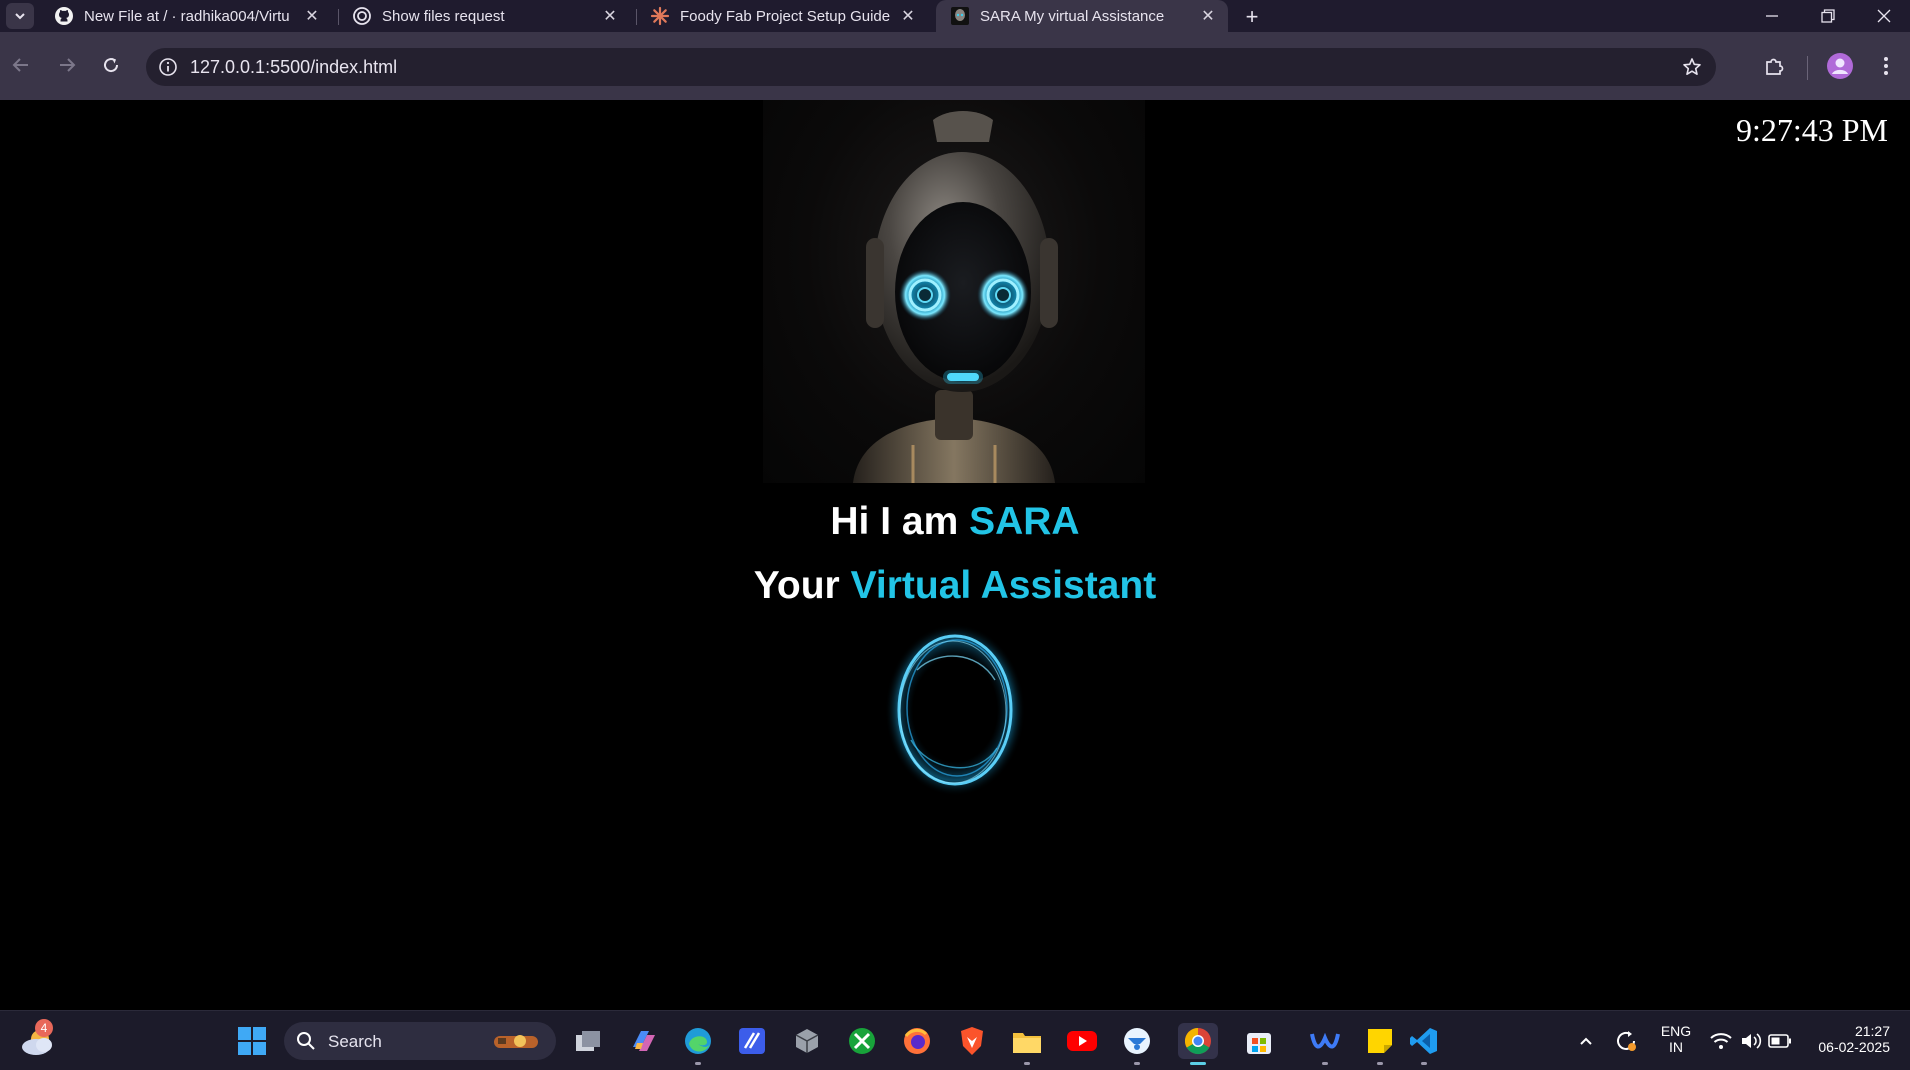 This screenshot has height=1070, width=1910. I want to click on minimize-button, so click(1772, 16).